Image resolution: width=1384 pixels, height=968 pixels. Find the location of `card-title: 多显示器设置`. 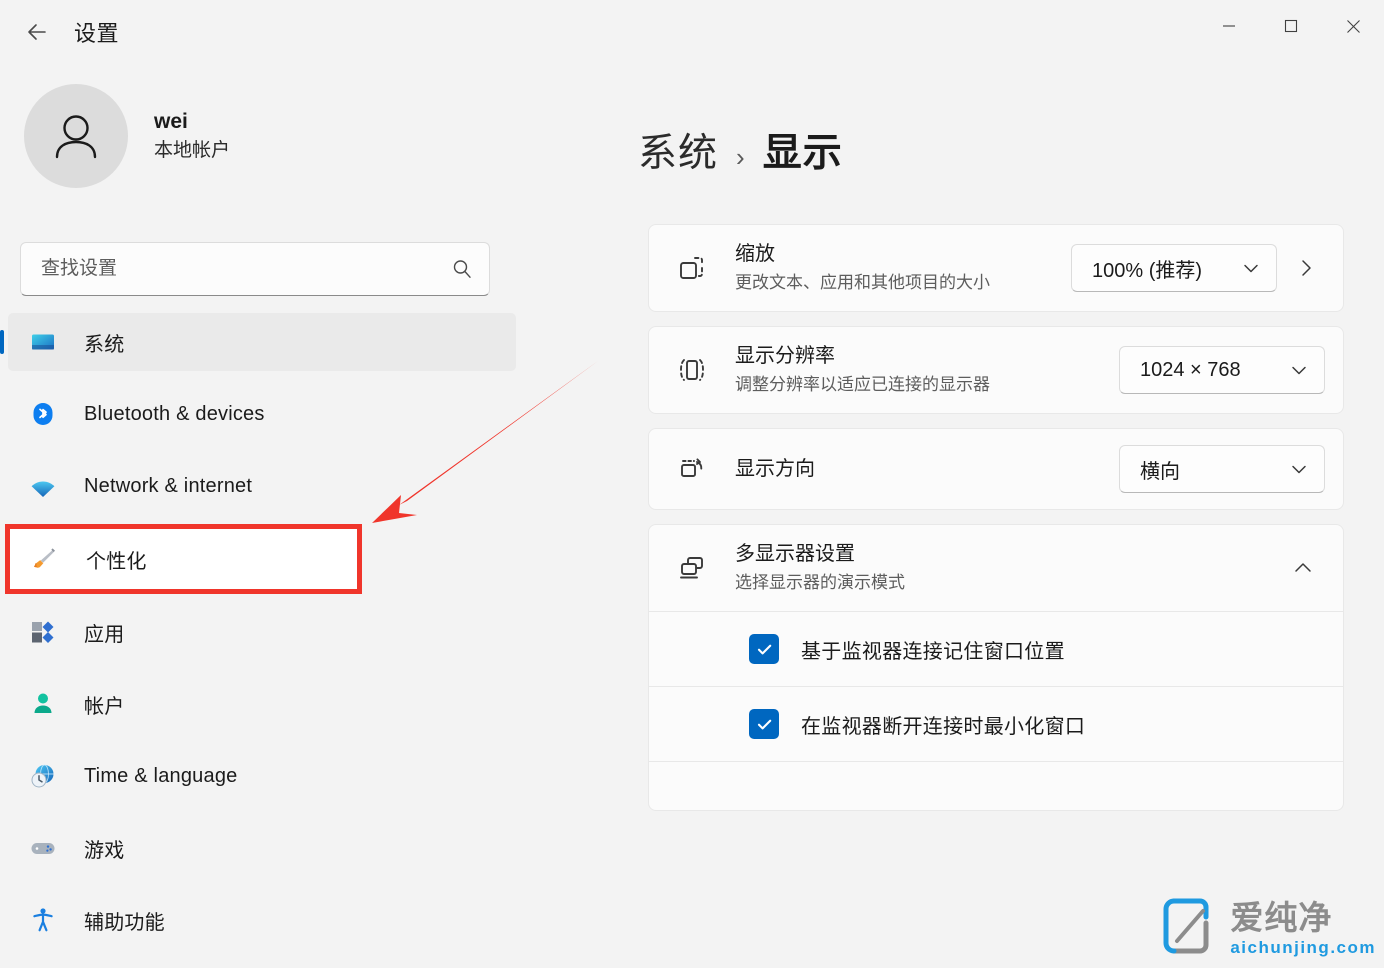

card-title: 多显示器设置 is located at coordinates (795, 554).